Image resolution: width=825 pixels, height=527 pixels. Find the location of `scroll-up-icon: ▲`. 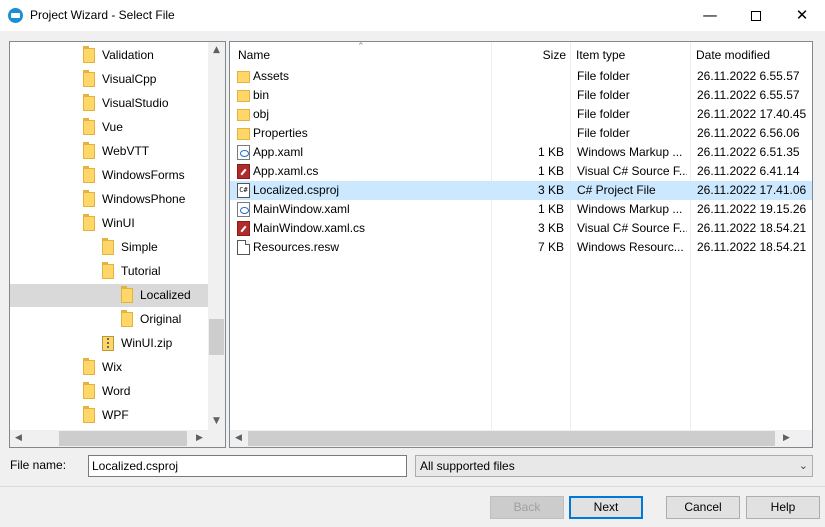

scroll-up-icon: ▲ is located at coordinates (216, 50).